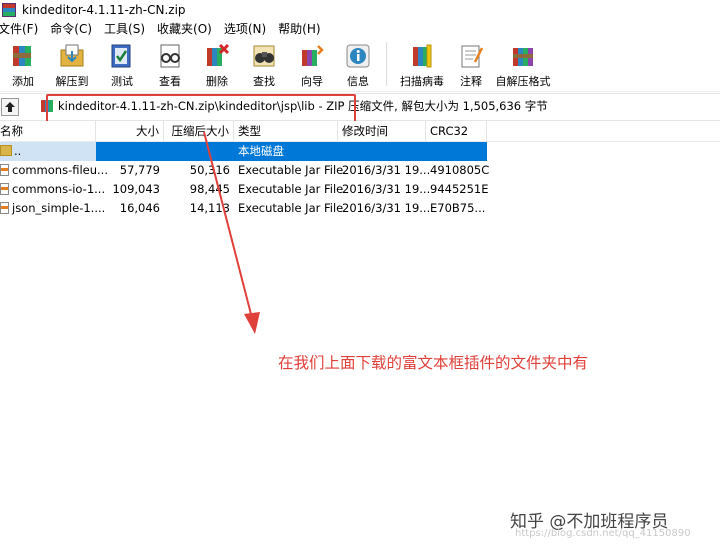 This screenshot has width=720, height=548. What do you see at coordinates (74, 28) in the screenshot?
I see `menu-command: 命令(C)` at bounding box center [74, 28].